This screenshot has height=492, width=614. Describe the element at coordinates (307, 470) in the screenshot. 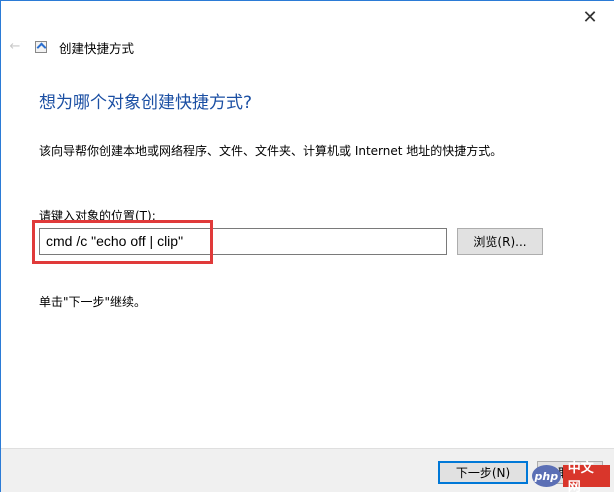

I see `button-bar: 下一步(N) 取消` at that location.